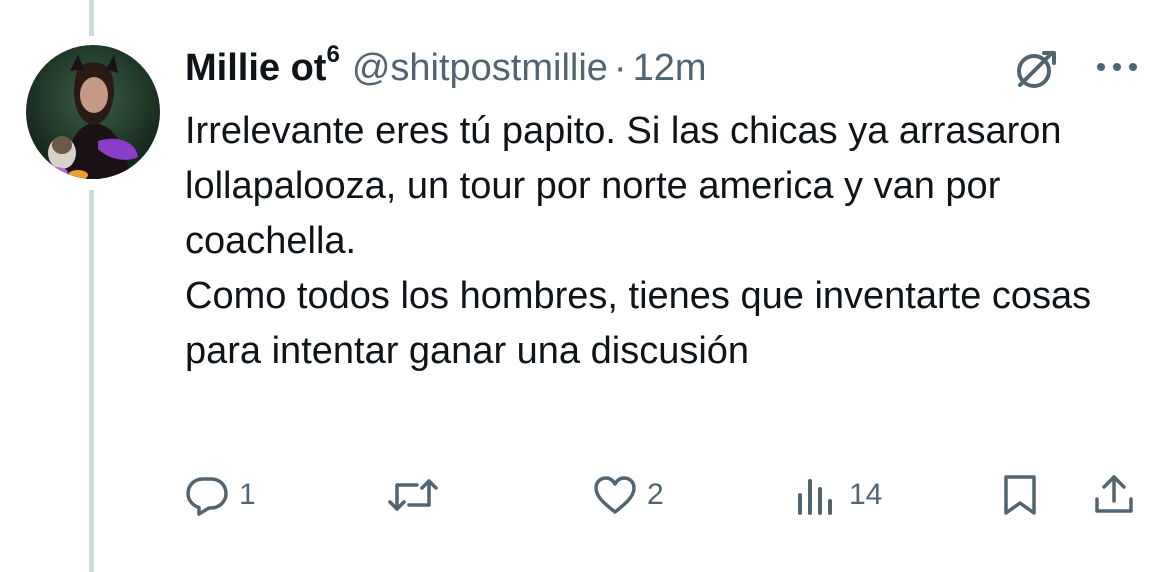 The width and height of the screenshot is (1170, 572). I want to click on display-name-text: Millie ot, so click(256, 68).